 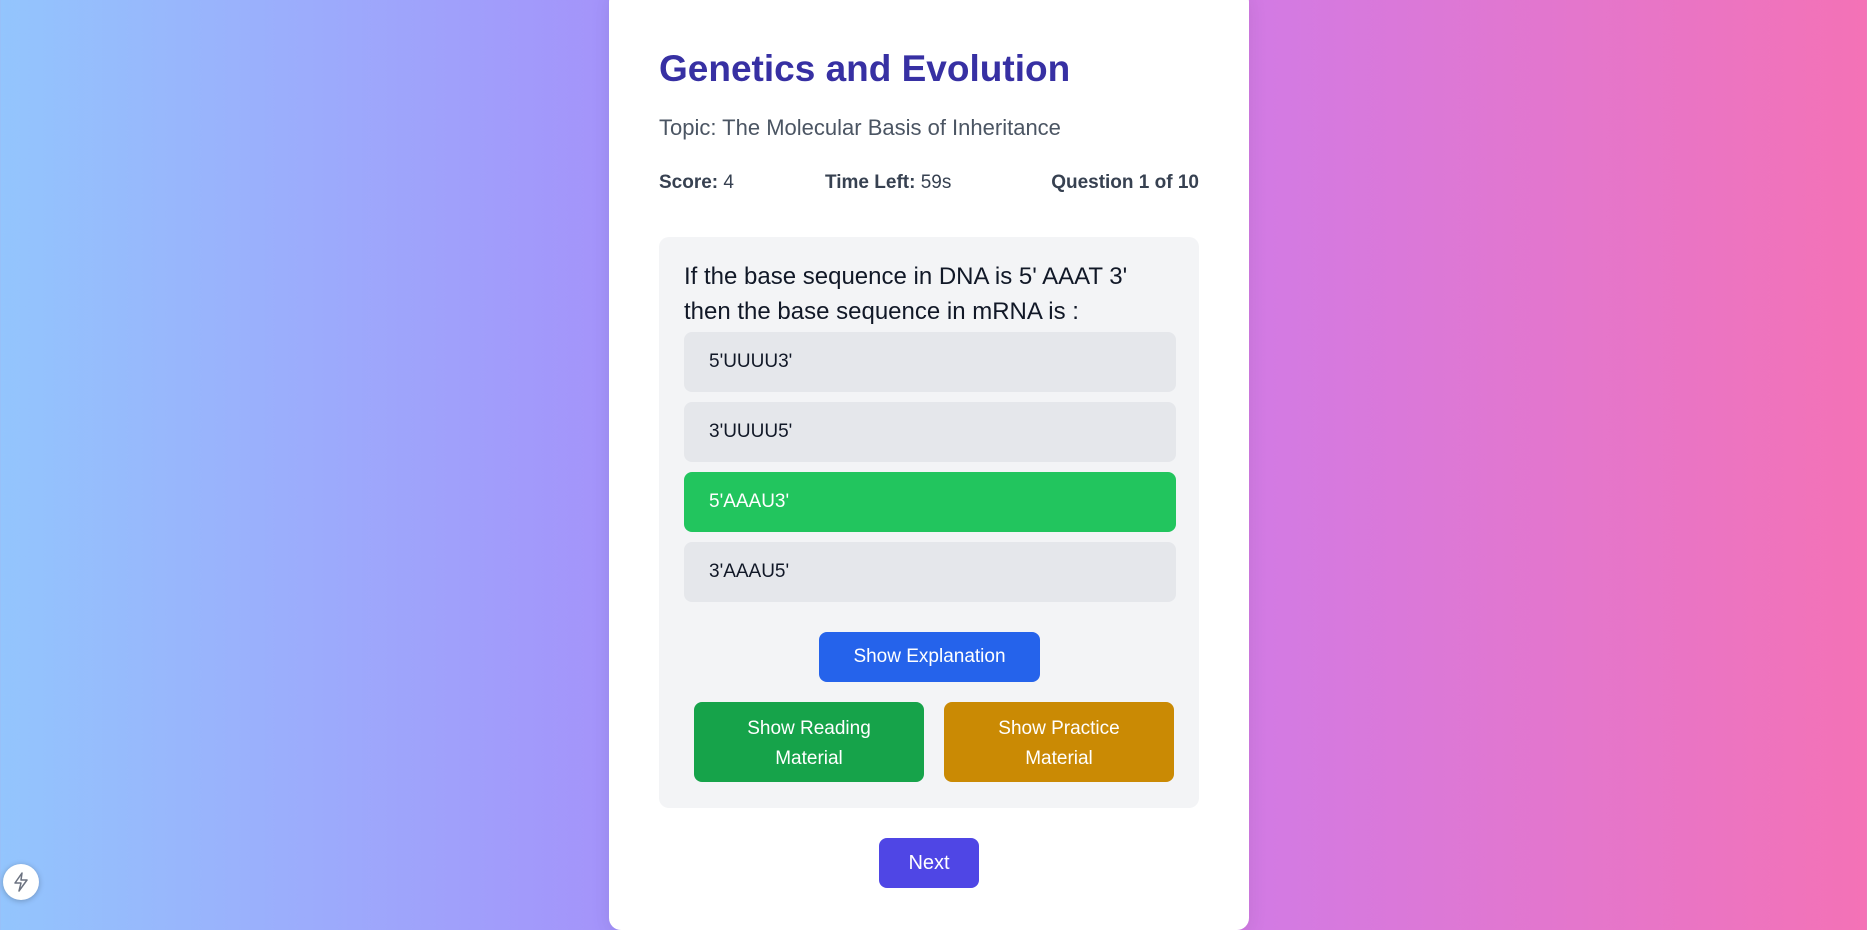 I want to click on score-value: 4, so click(x=728, y=182).